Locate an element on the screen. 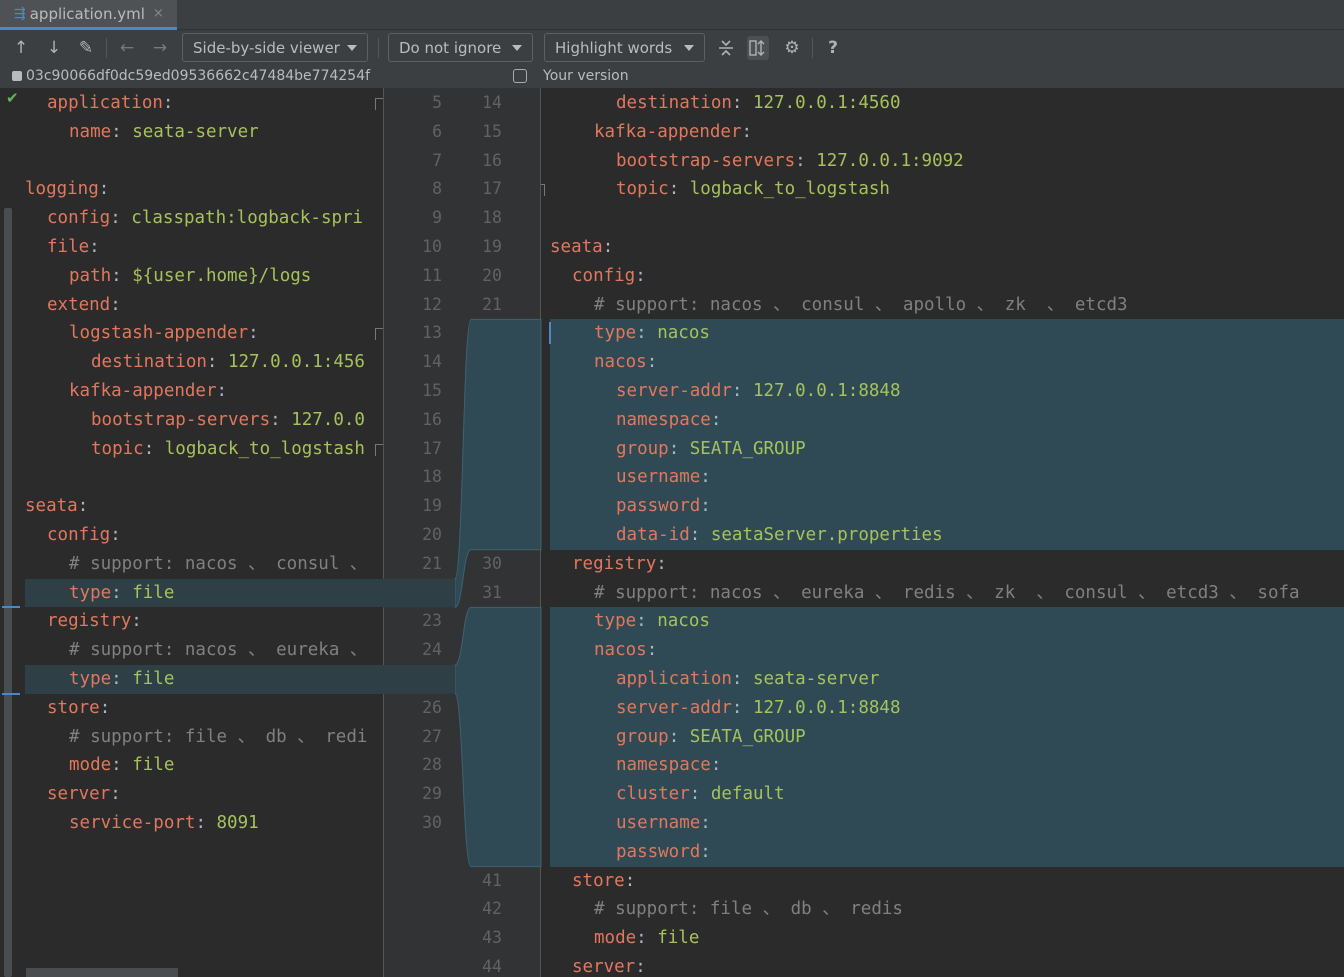 The height and width of the screenshot is (977, 1344). left-code-line: type: file is located at coordinates (122, 679).